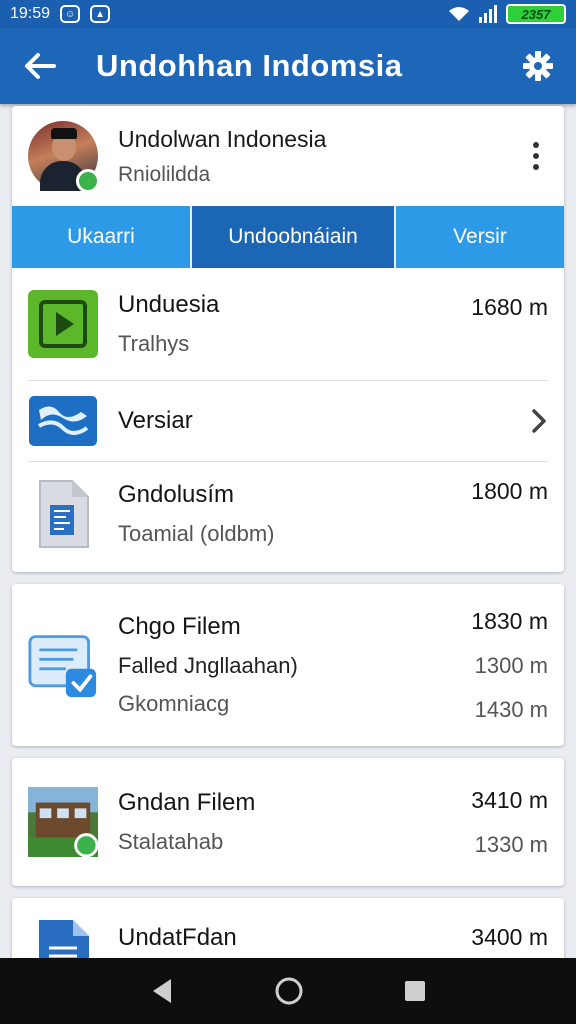 The image size is (576, 1024). I want to click on tab-bar: Ukaarri Undoobnáiain Versir, so click(288, 237).